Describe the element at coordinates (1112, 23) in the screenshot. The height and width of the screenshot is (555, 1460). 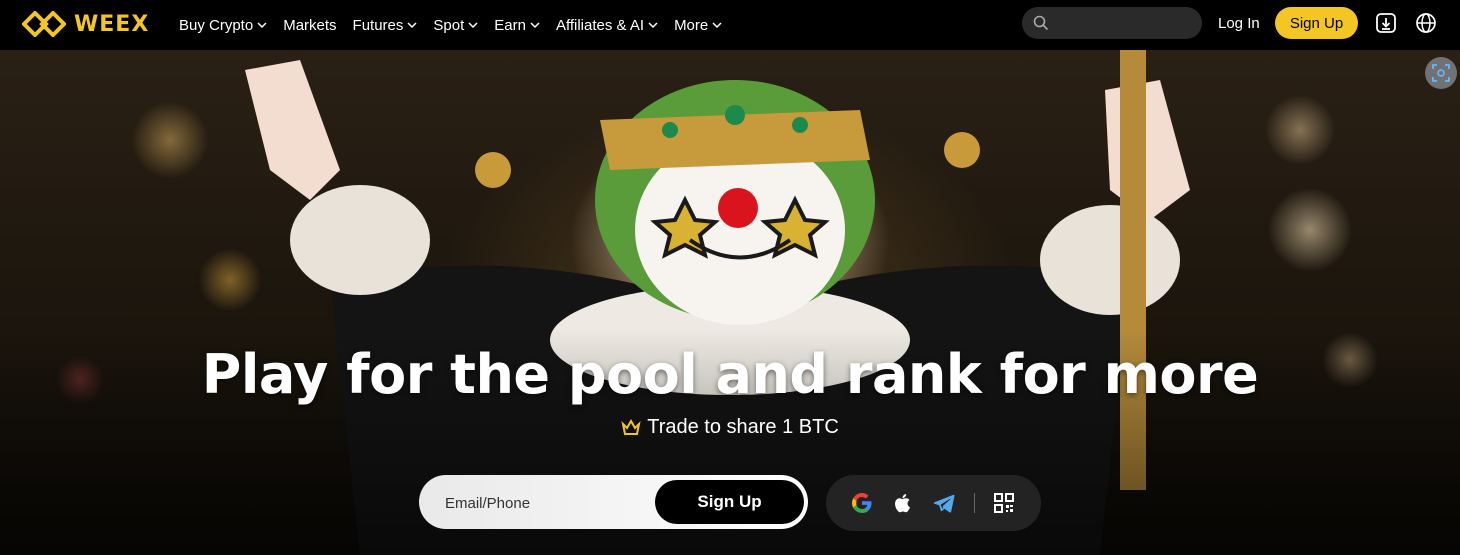
I see `search-input` at that location.